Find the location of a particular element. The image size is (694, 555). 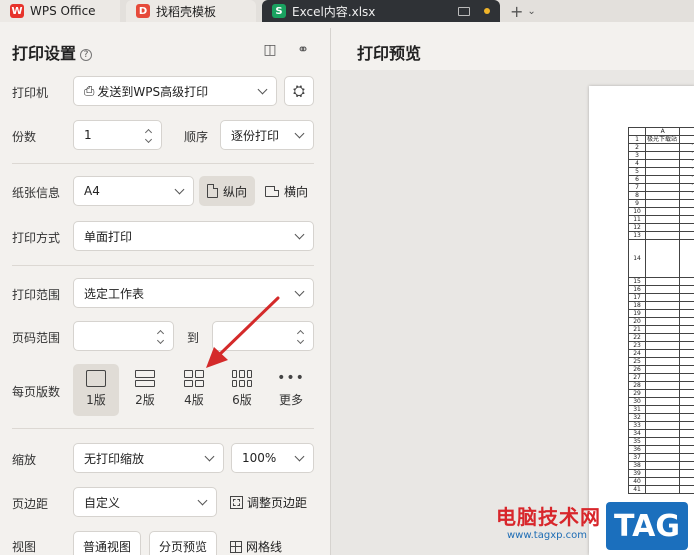

page-break-preview-label: 分页预览 is located at coordinates (182, 546).